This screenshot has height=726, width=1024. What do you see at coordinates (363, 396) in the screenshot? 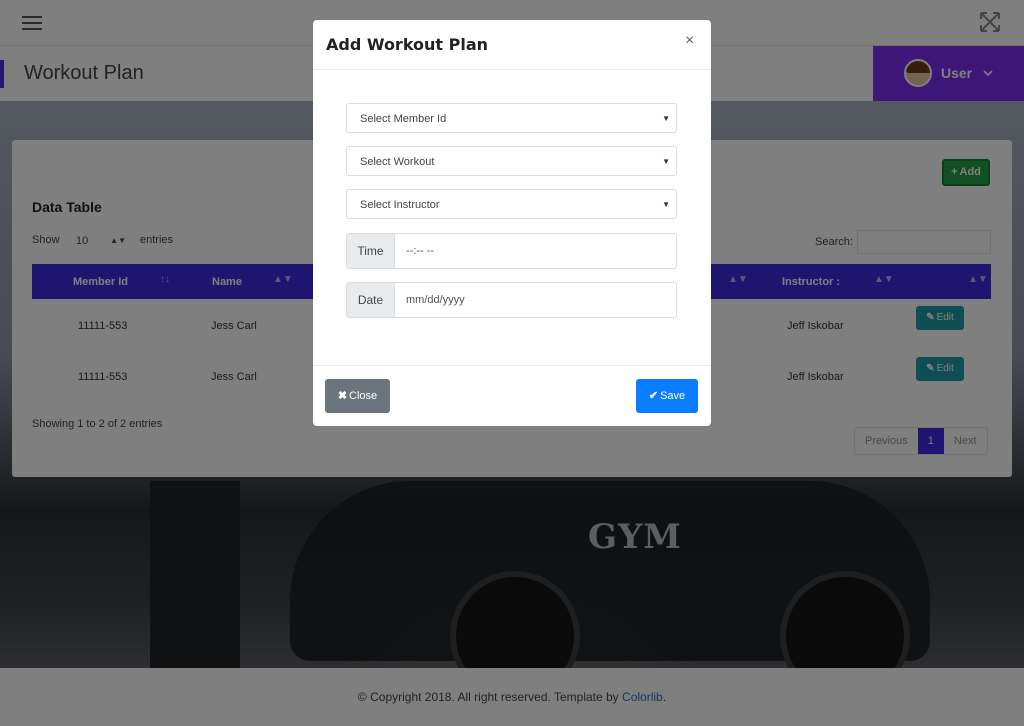
I see `close-button-label: Close` at bounding box center [363, 396].